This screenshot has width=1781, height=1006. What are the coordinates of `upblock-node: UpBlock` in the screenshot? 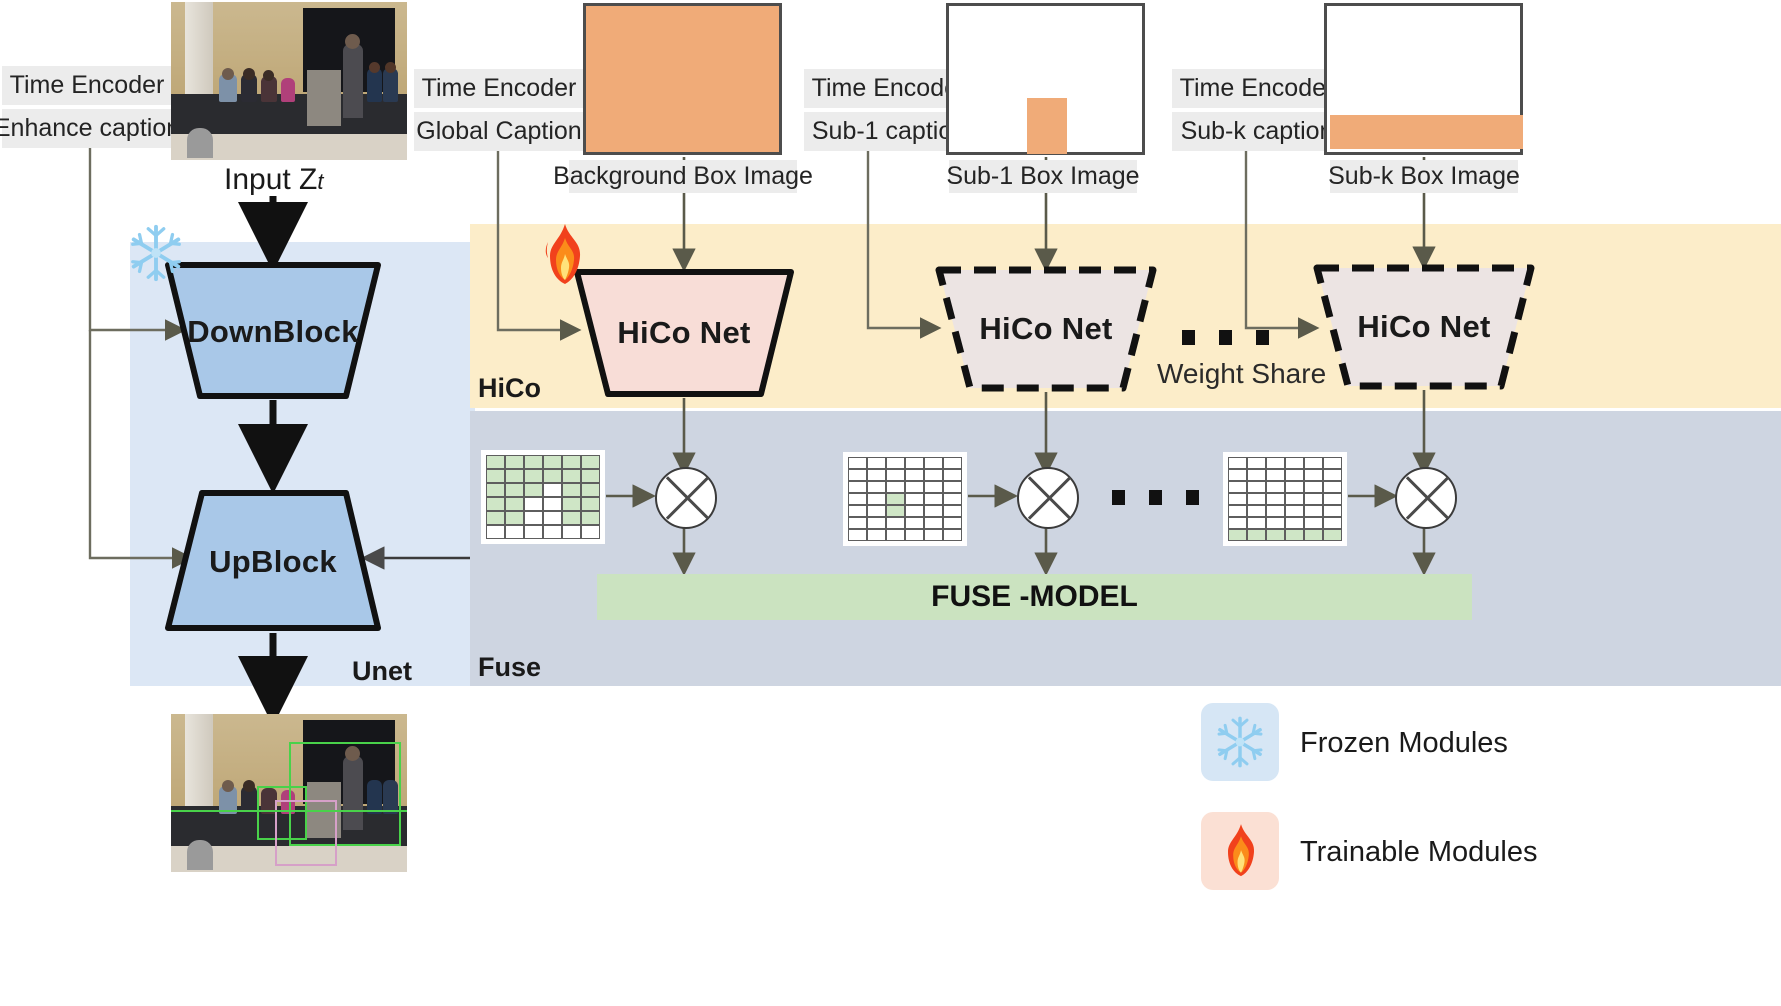 It's located at (273, 562).